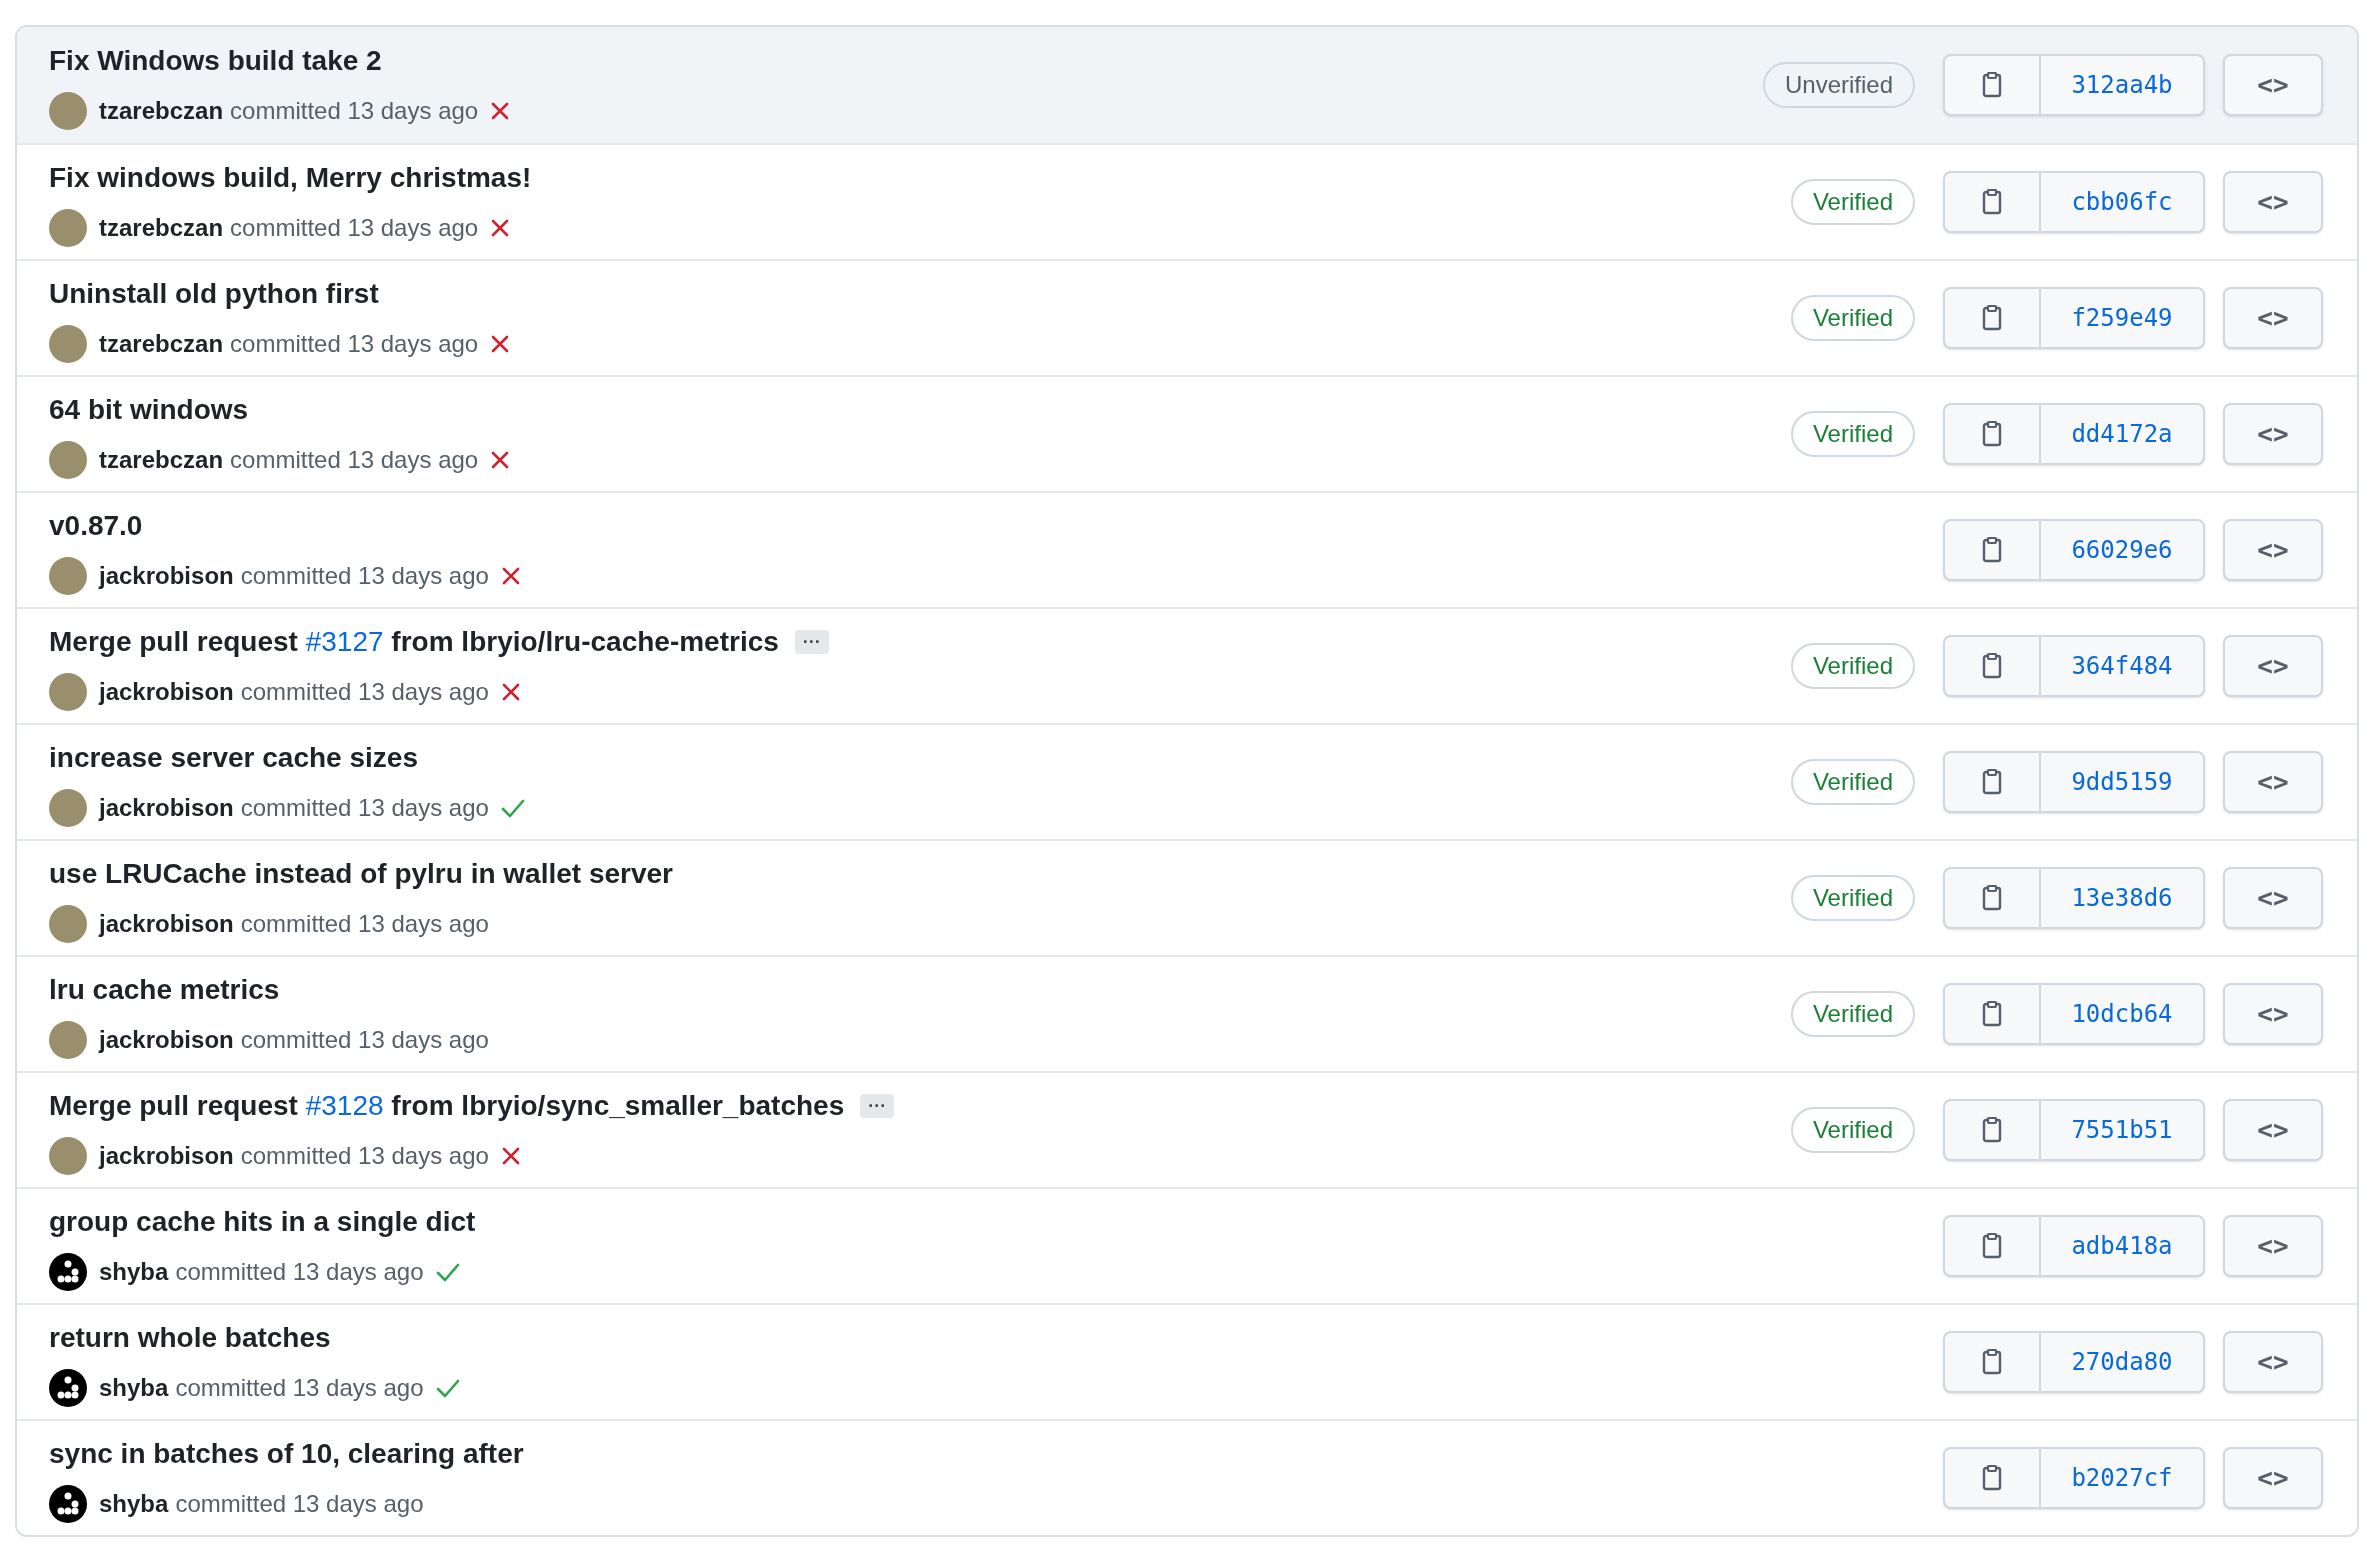  Describe the element at coordinates (214, 294) in the screenshot. I see `commit-title: Uninstall old python first` at that location.